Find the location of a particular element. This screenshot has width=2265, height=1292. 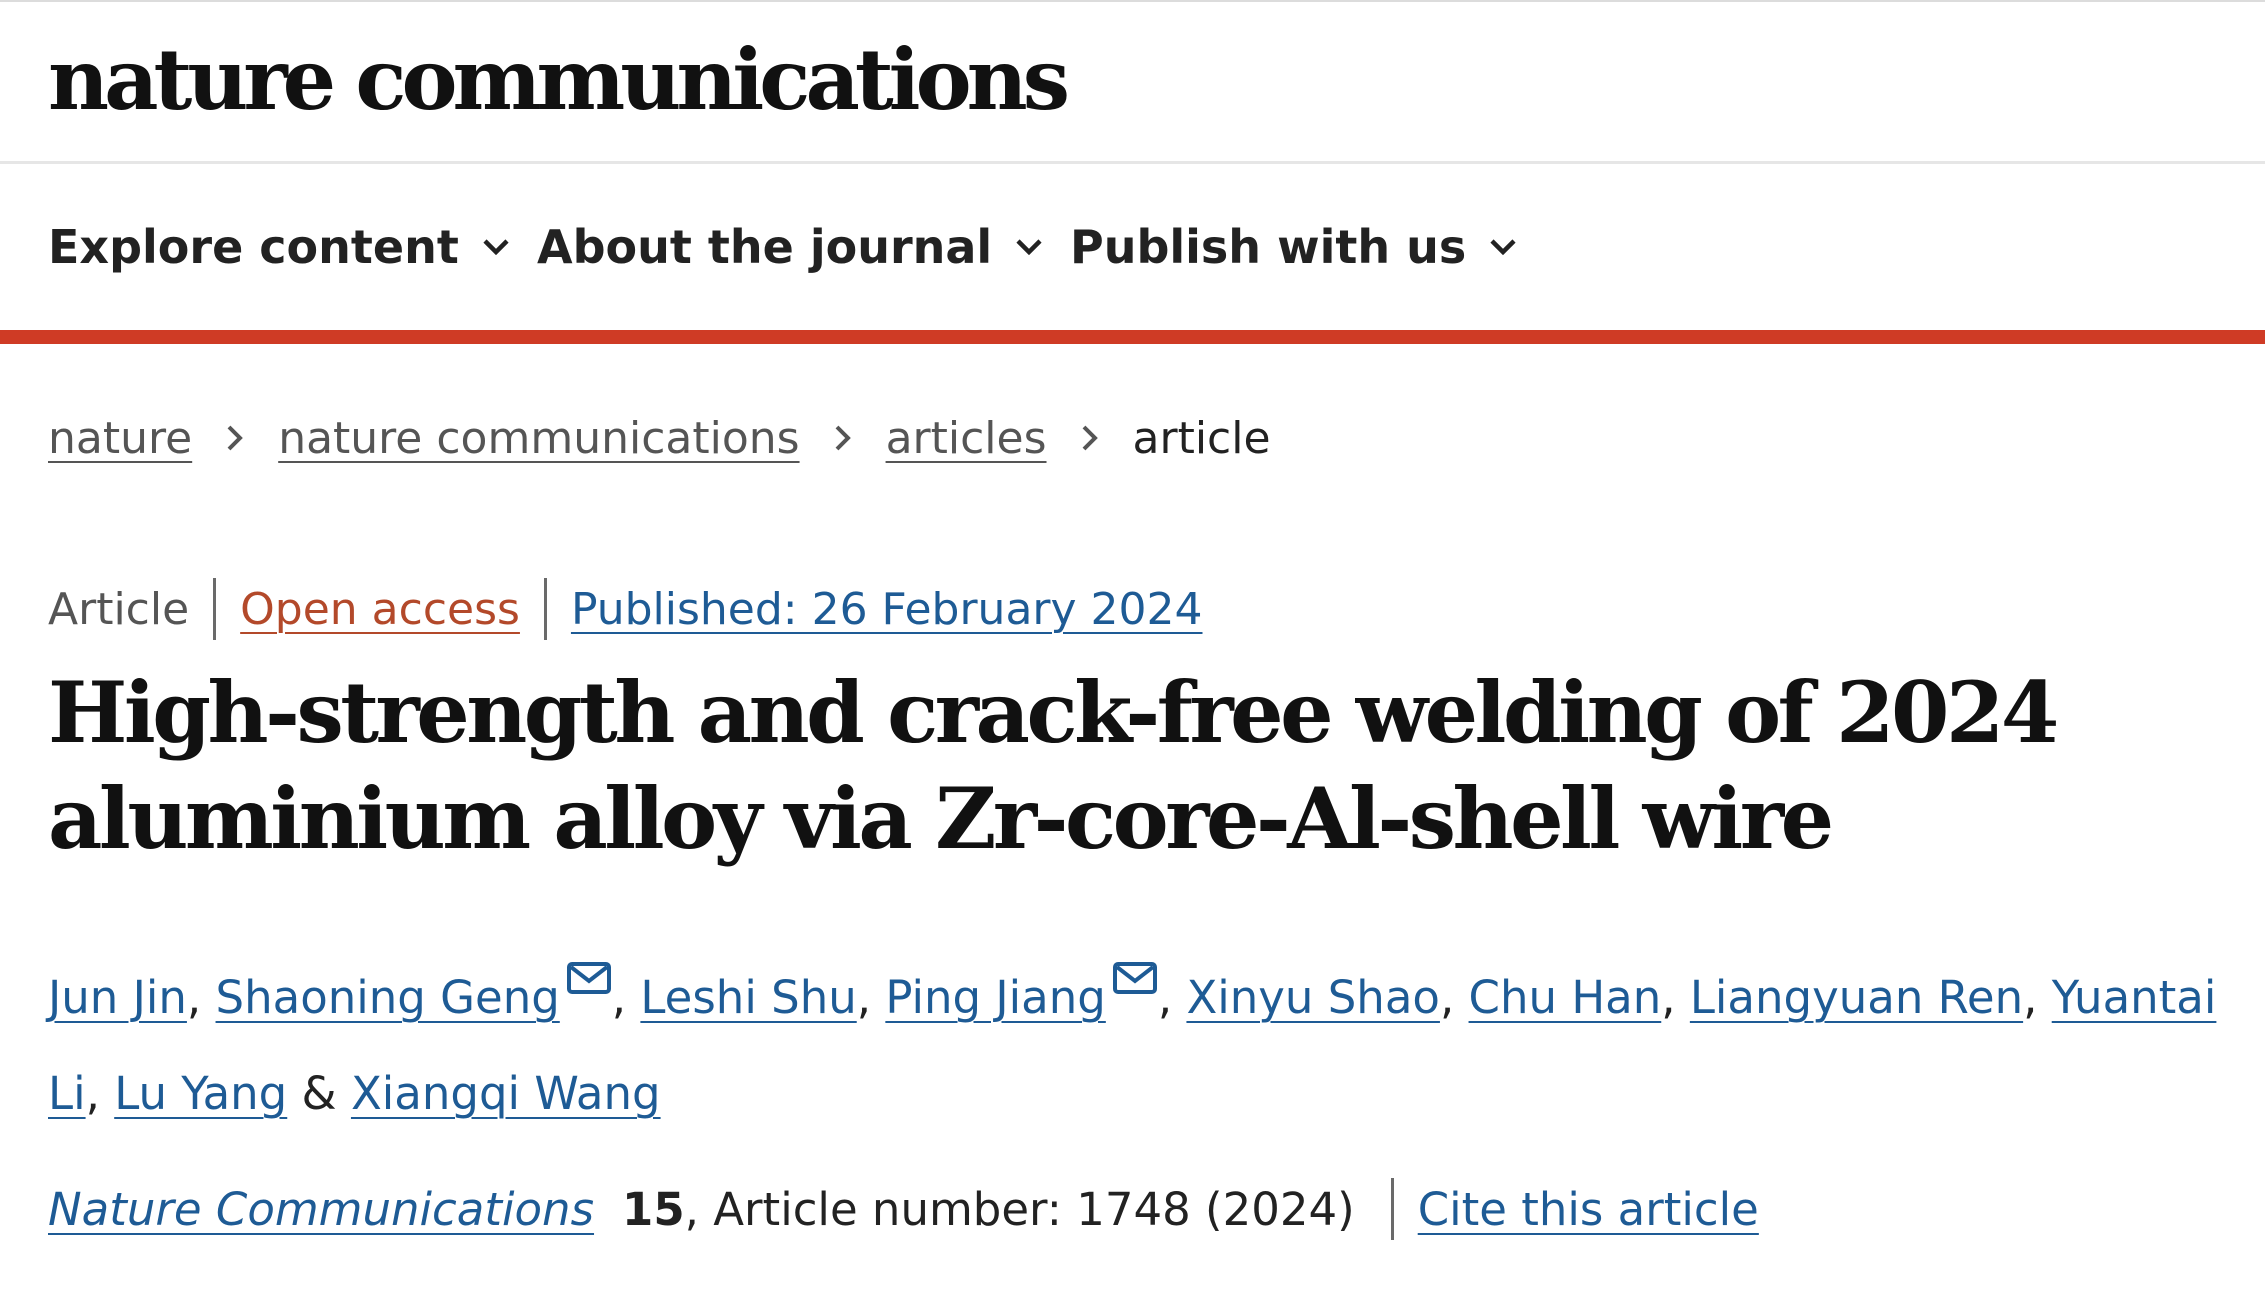

nav-item-label: Publish with us is located at coordinates (1268, 247).